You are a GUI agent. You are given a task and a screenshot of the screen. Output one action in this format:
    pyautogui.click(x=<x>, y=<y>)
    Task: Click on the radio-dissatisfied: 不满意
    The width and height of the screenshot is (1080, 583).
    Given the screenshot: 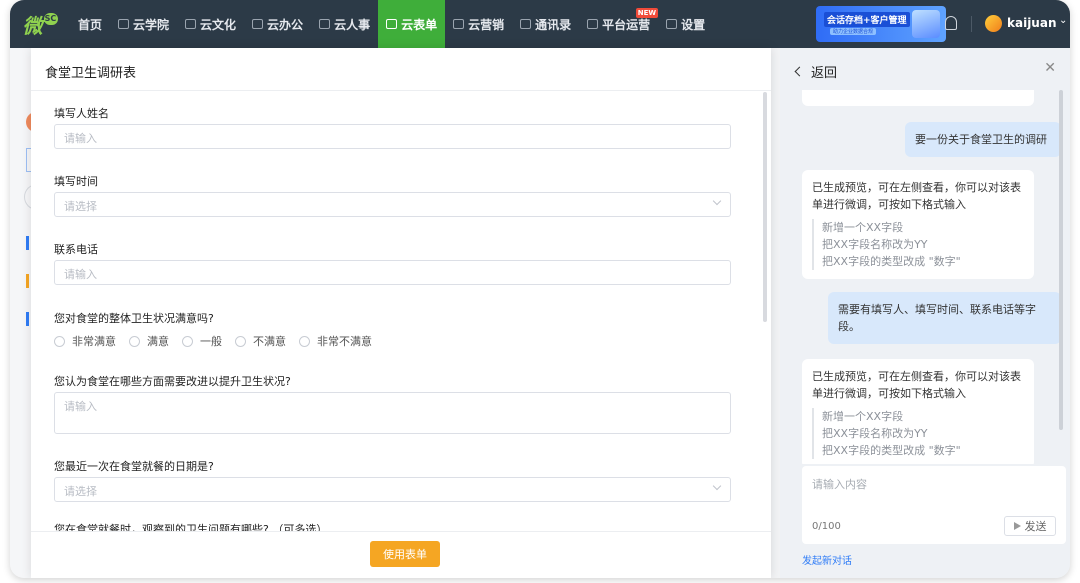 What is the action you would take?
    pyautogui.click(x=260, y=341)
    